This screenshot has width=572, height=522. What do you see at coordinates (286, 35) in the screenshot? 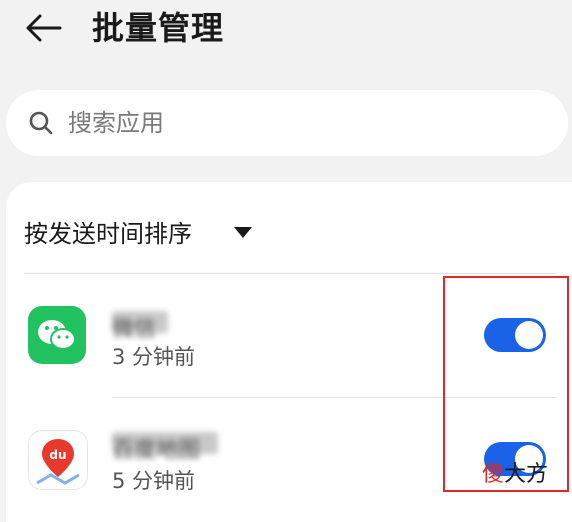
I see `app-header: 批量管理` at bounding box center [286, 35].